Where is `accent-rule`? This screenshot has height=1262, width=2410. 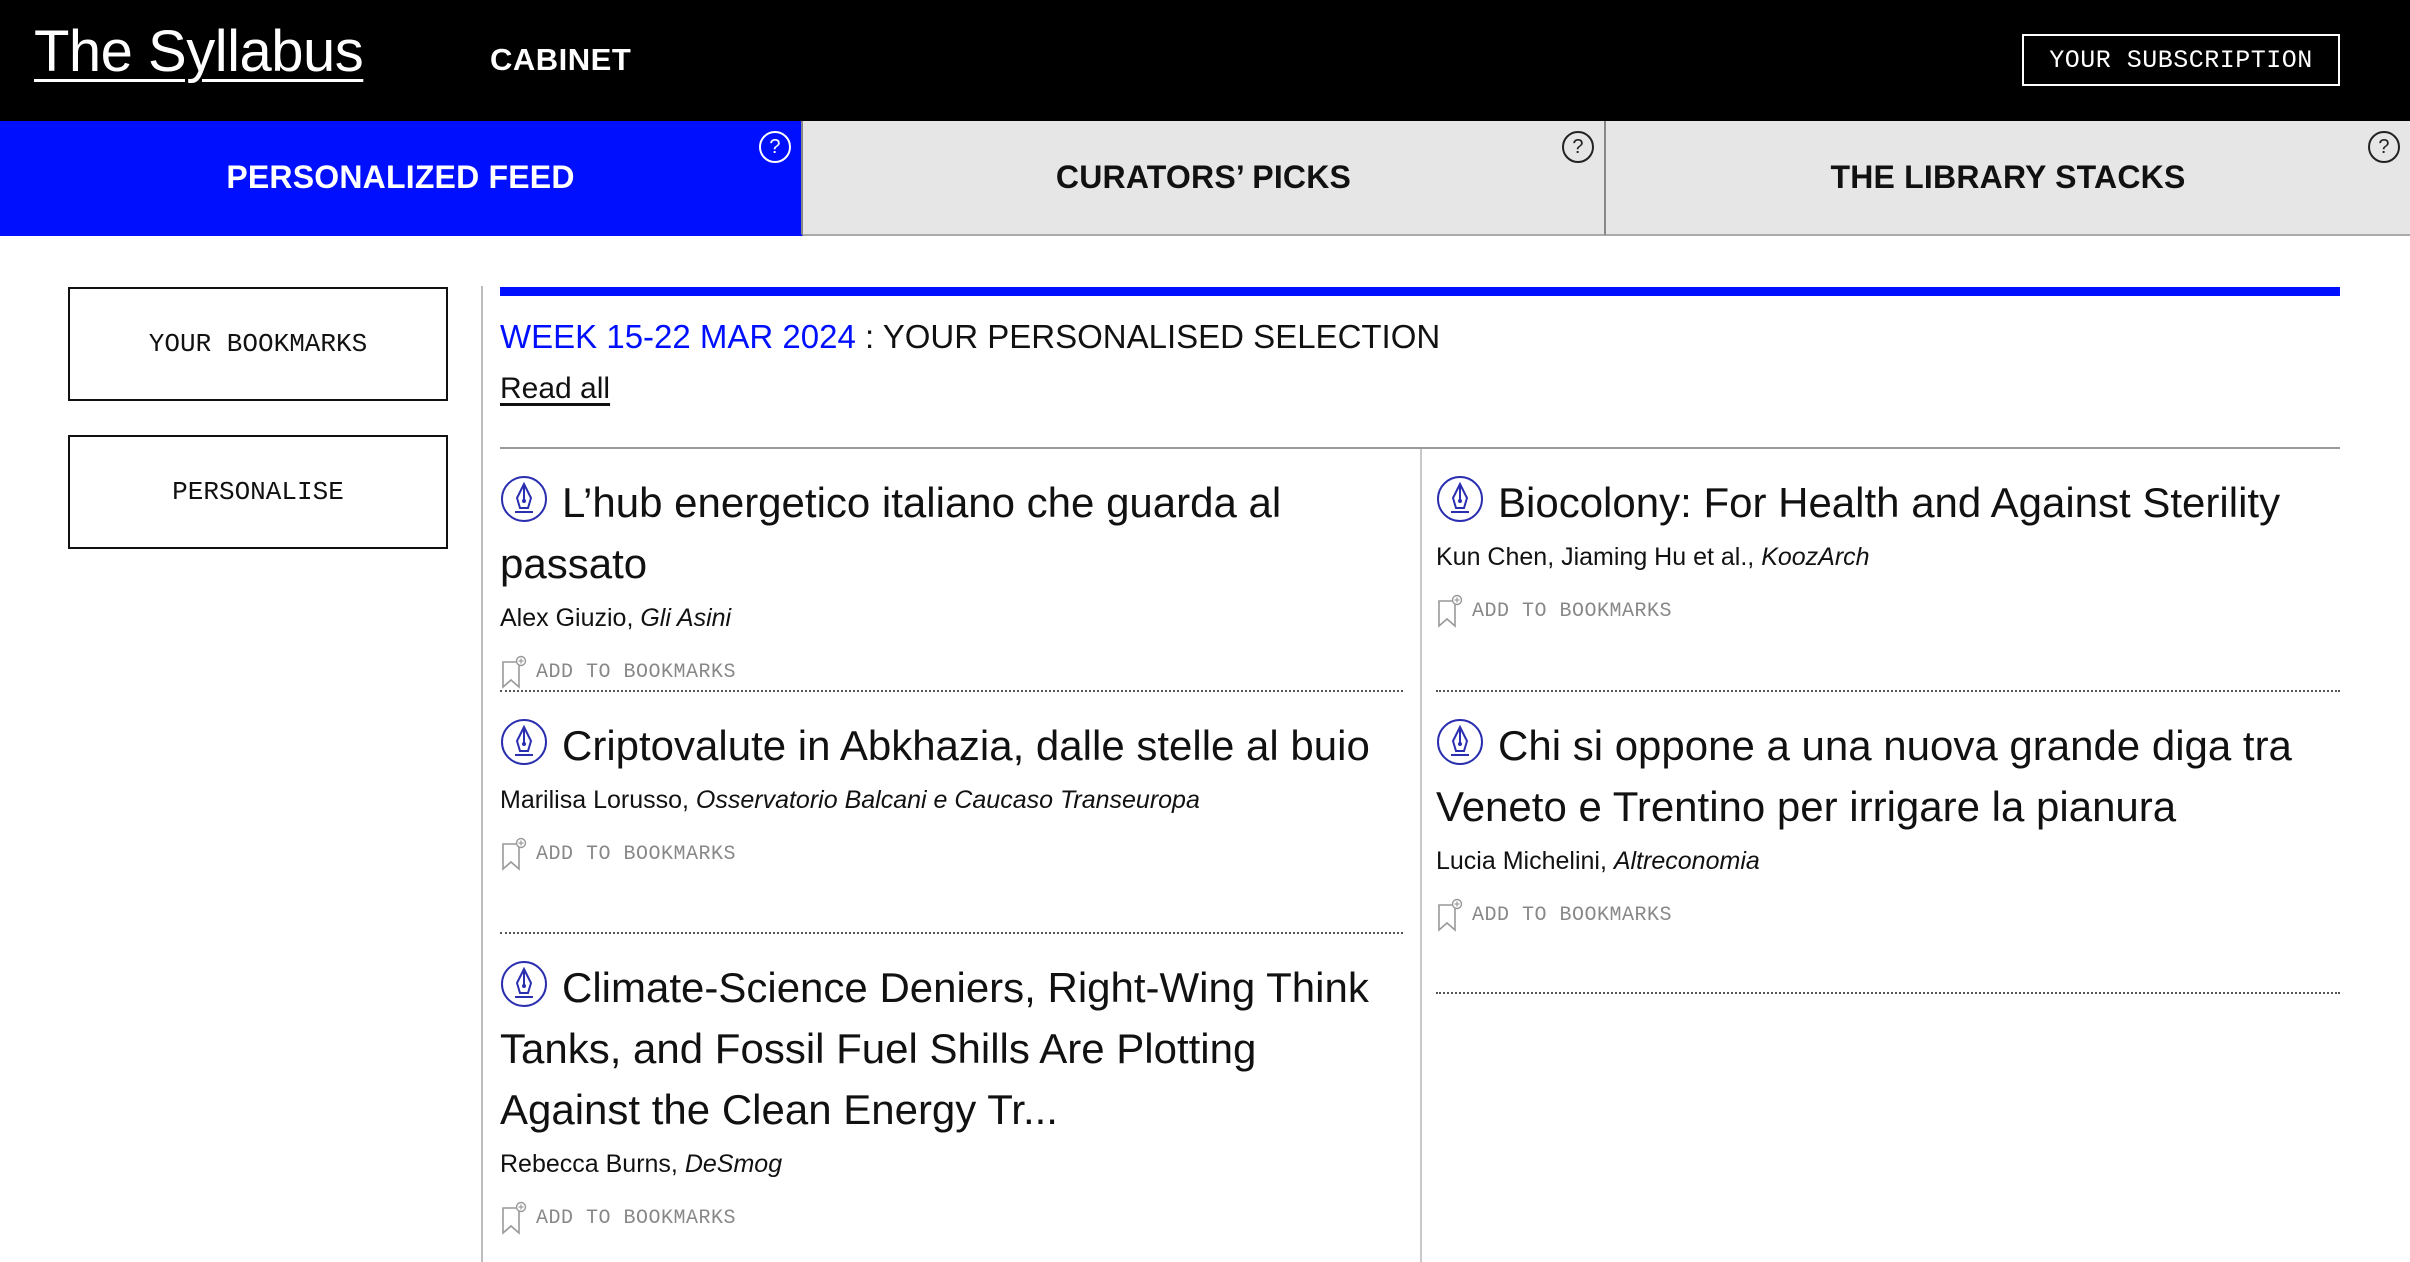
accent-rule is located at coordinates (1420, 291).